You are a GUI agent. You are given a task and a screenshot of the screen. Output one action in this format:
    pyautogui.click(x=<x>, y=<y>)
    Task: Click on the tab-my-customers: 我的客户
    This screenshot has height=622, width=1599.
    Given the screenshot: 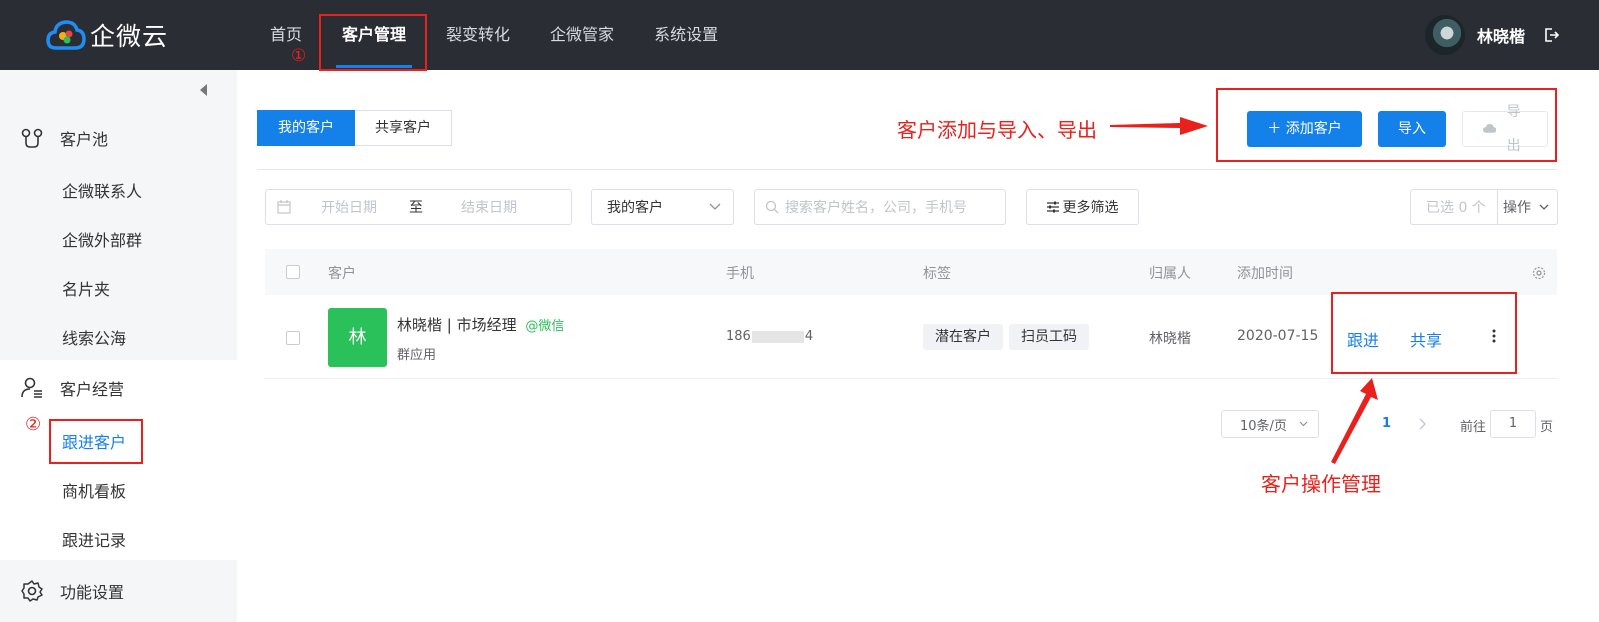 What is the action you would take?
    pyautogui.click(x=306, y=128)
    